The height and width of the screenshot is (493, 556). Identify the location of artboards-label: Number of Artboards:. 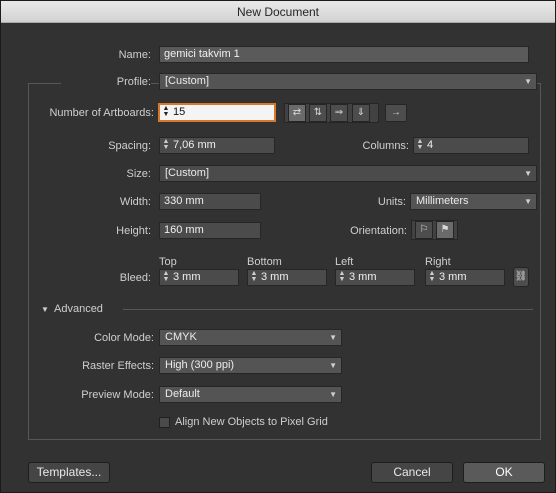
(101, 113).